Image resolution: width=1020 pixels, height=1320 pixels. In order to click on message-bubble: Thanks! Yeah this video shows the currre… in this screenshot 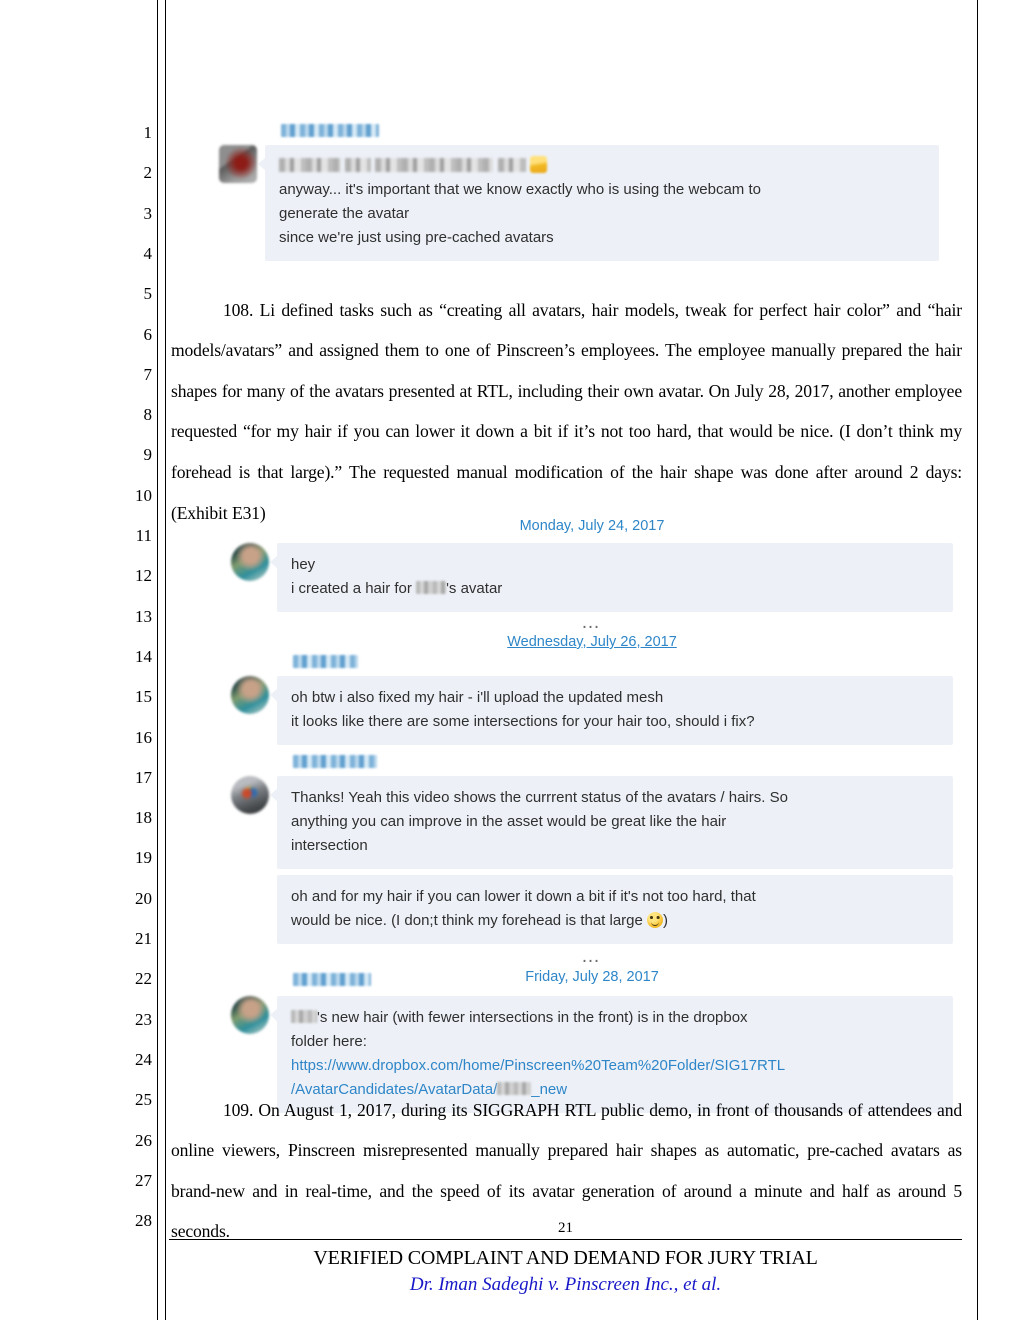, I will do `click(611, 822)`.